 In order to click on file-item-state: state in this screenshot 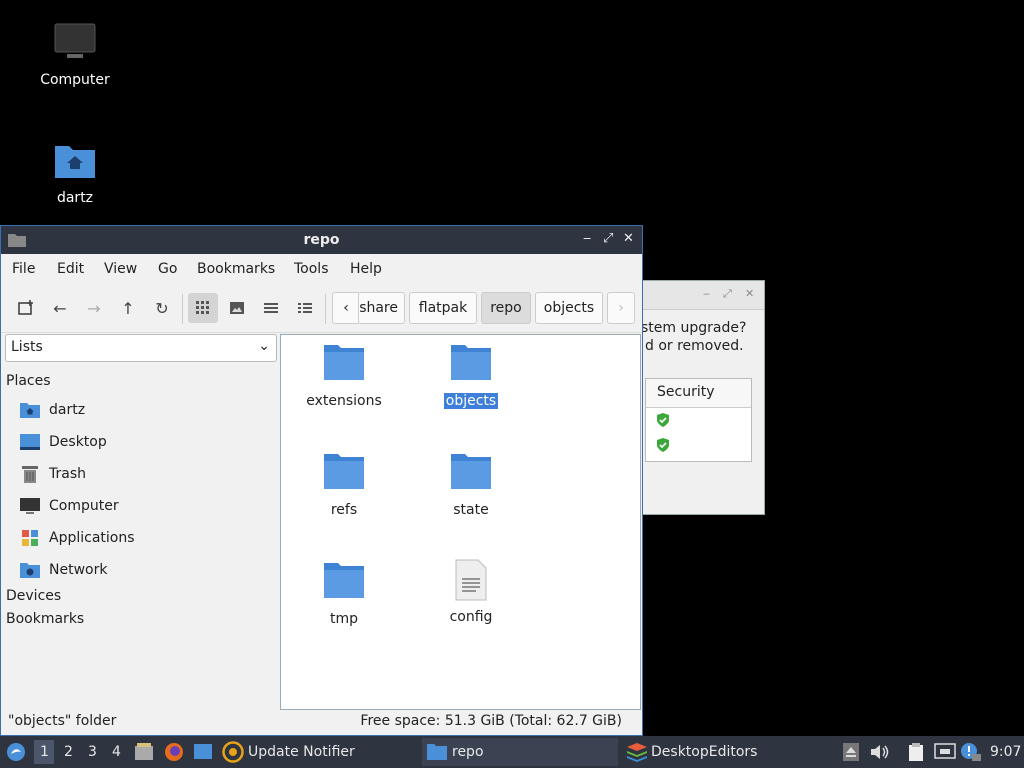, I will do `click(471, 485)`.